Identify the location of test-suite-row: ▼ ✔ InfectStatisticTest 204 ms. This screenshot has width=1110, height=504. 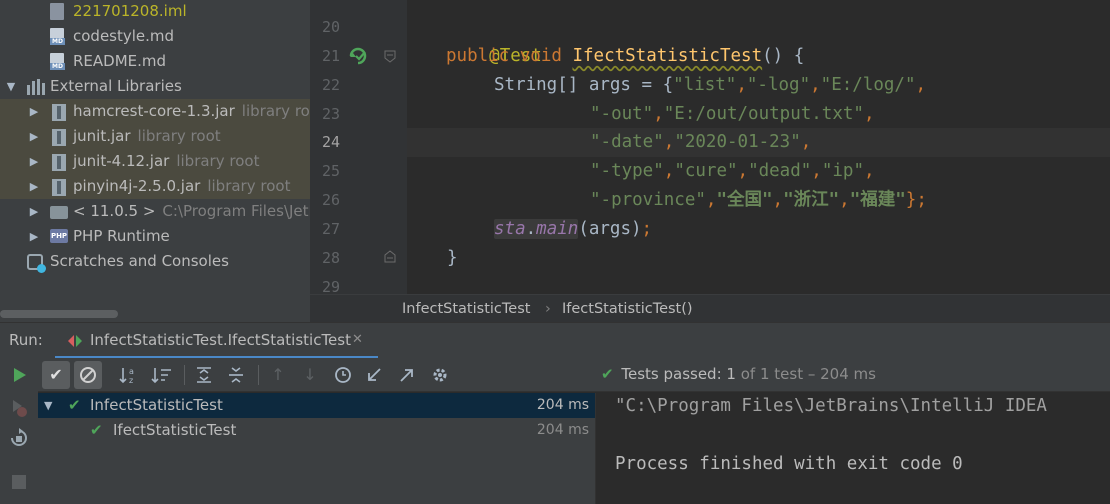
(316, 405).